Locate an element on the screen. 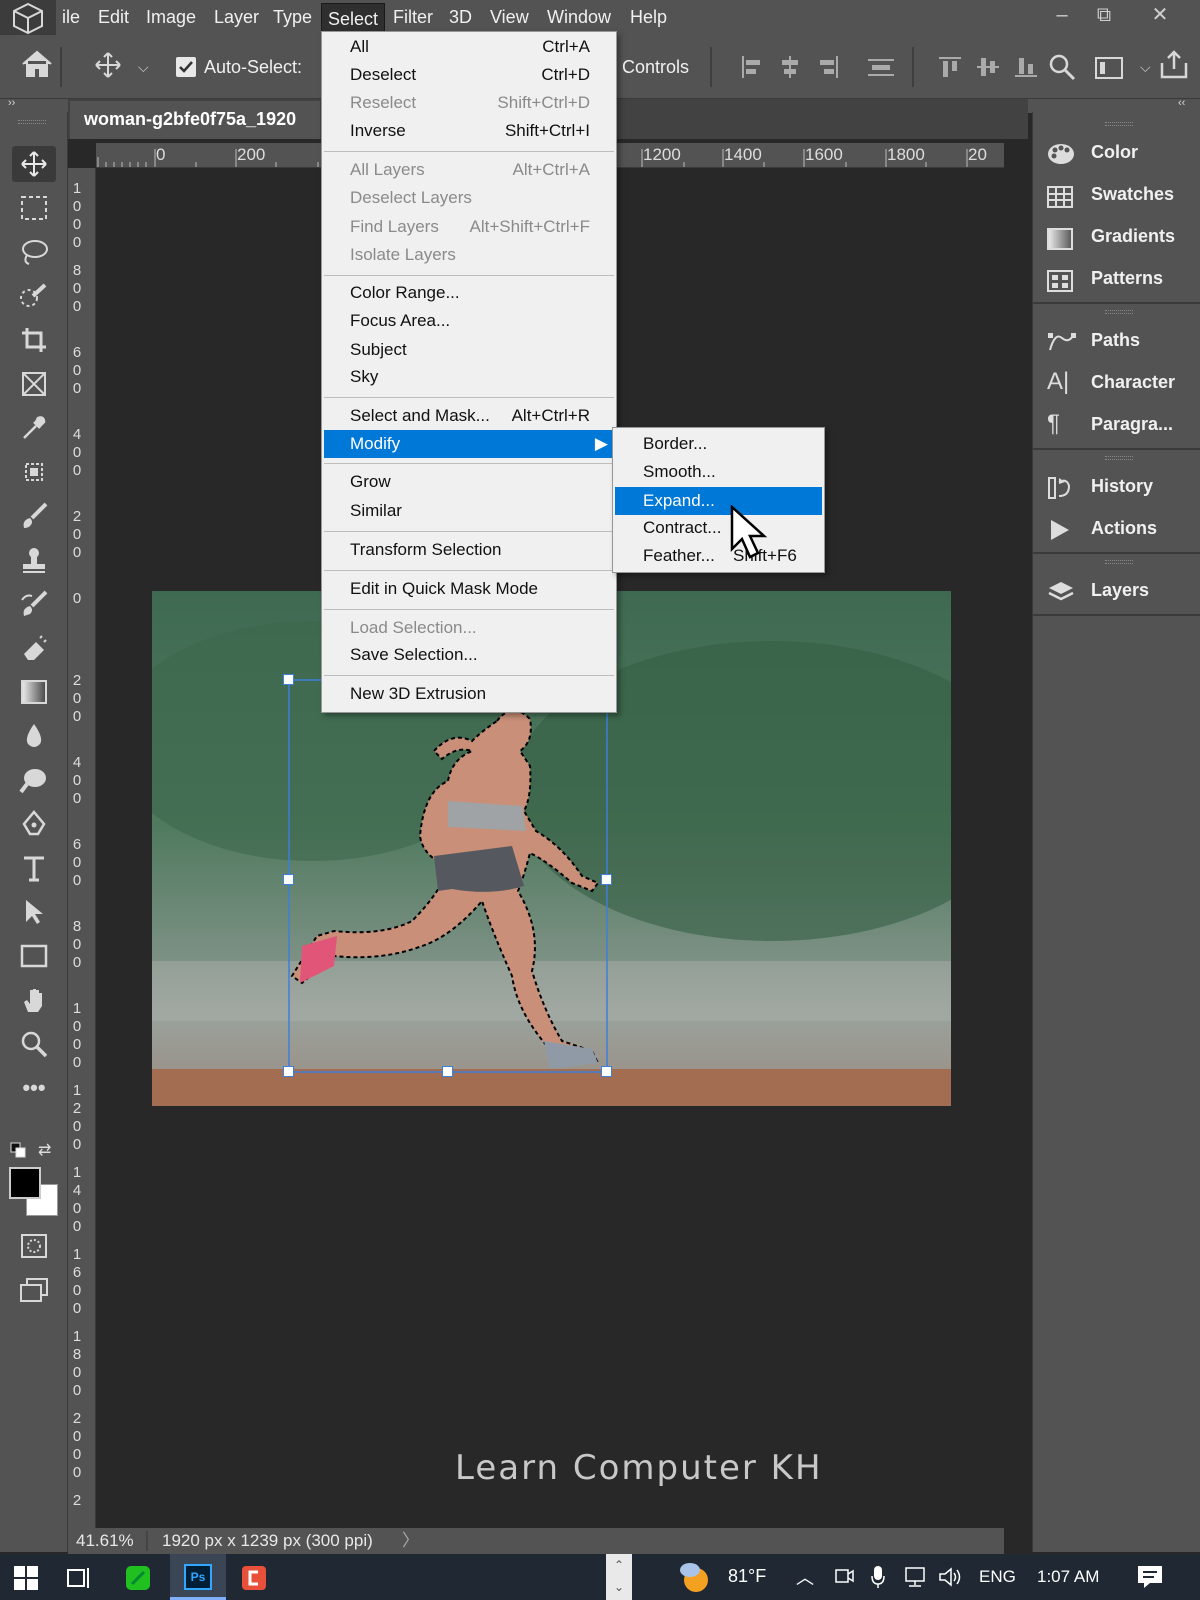 Image resolution: width=1200 pixels, height=1600 pixels. photoshop-taskbar-icon: Ps is located at coordinates (198, 1577).